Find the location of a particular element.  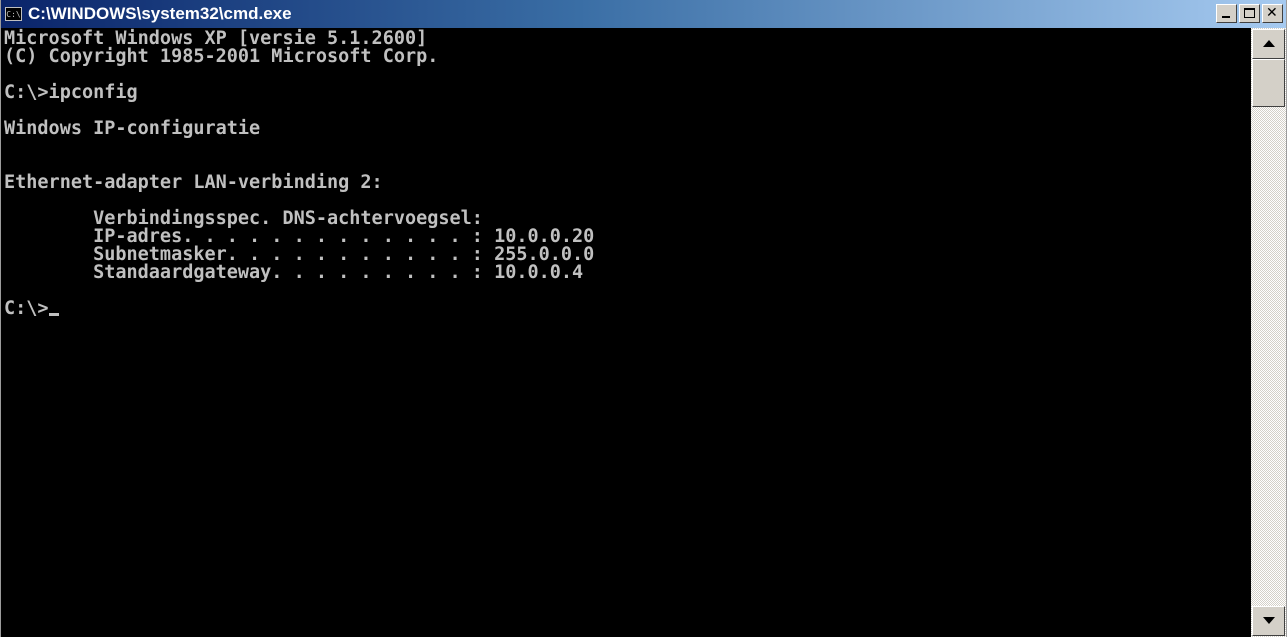

console-line: Ethernet-adapter LAN-verbinding 2: is located at coordinates (193, 182).